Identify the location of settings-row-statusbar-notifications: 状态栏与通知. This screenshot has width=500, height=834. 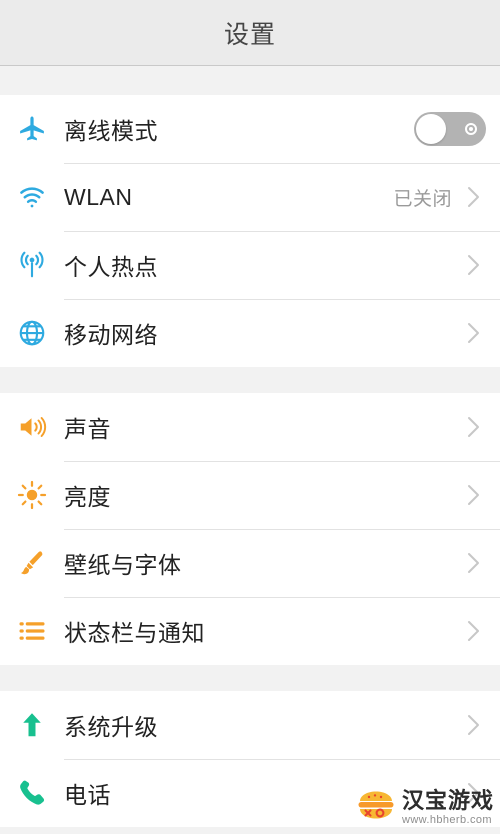
(250, 631).